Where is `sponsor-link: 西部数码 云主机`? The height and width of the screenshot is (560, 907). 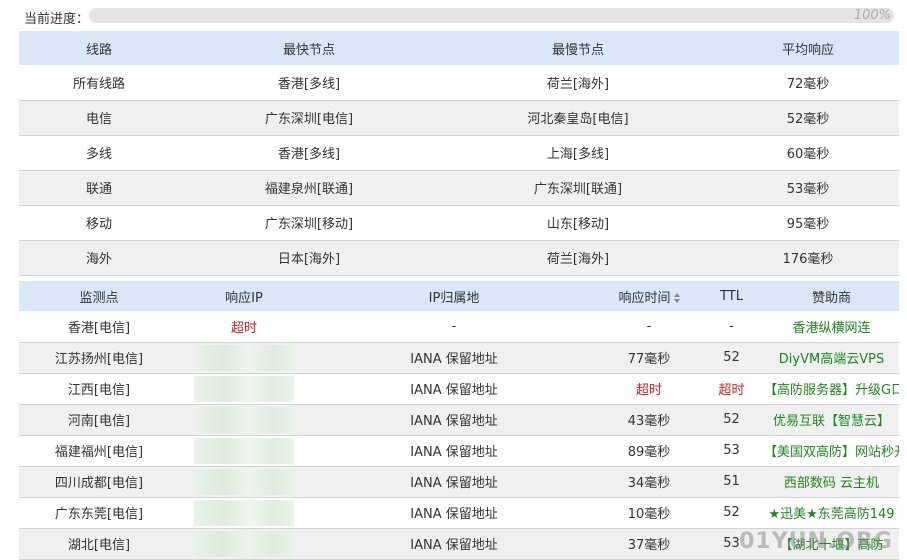 sponsor-link: 西部数码 云主机 is located at coordinates (831, 483).